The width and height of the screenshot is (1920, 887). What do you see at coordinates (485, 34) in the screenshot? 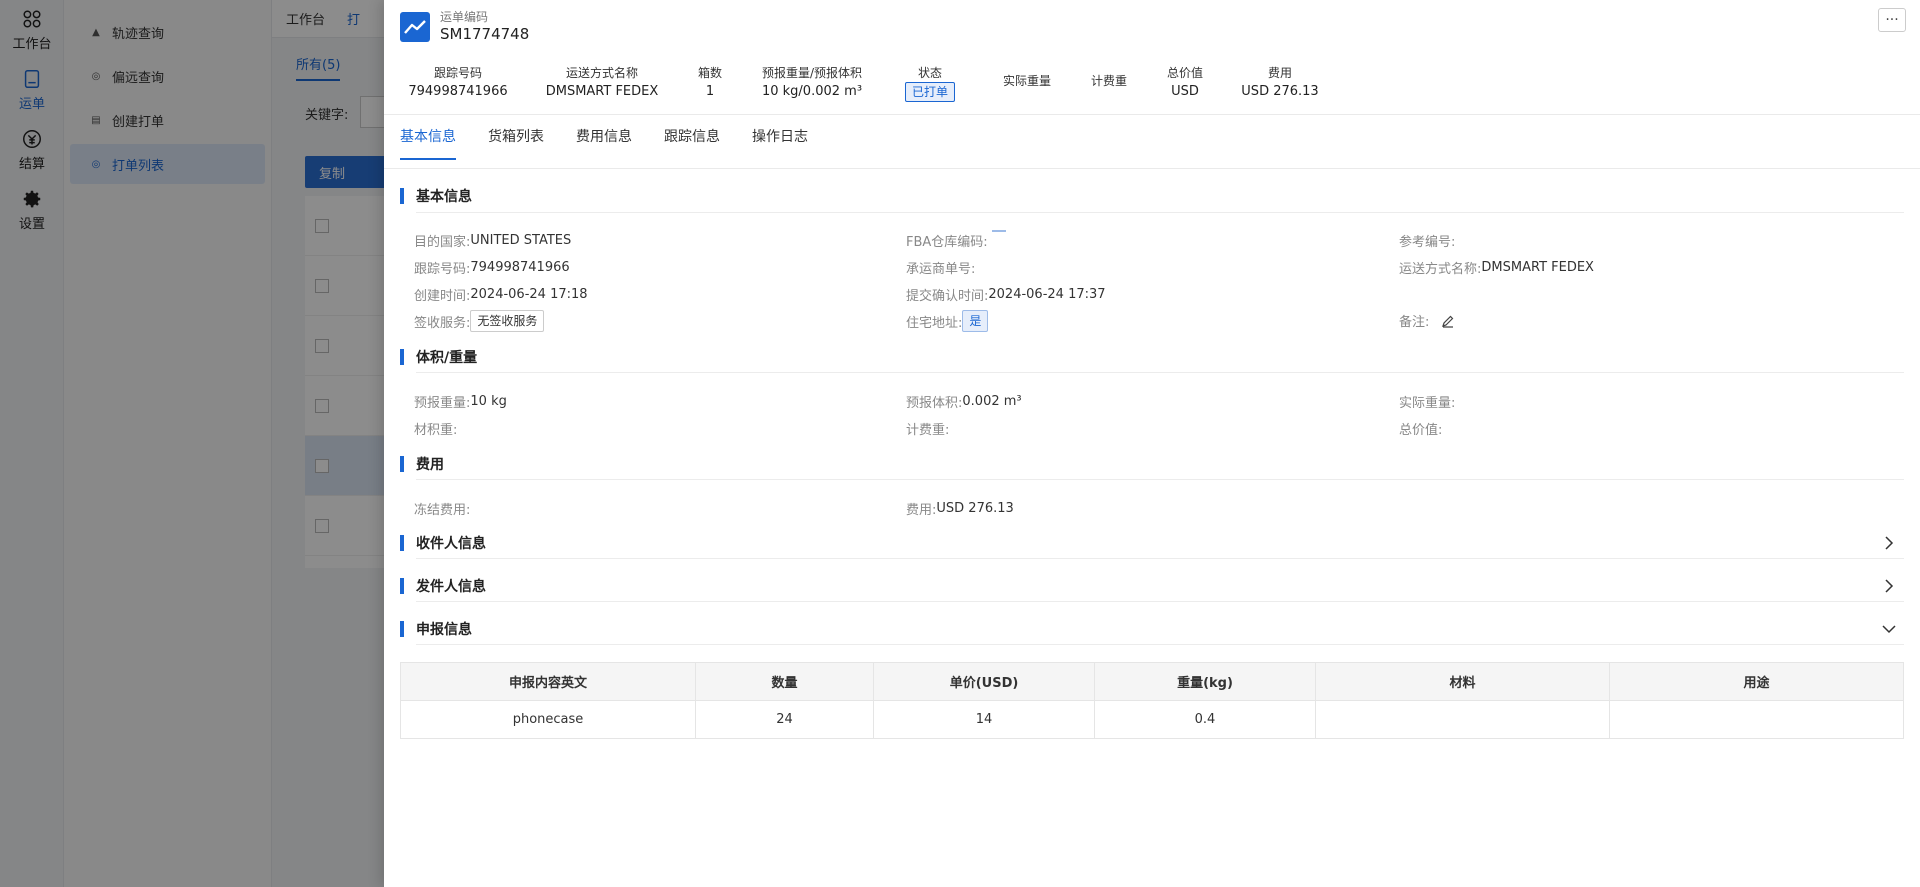
I see `waybill-code: SM1774748` at bounding box center [485, 34].